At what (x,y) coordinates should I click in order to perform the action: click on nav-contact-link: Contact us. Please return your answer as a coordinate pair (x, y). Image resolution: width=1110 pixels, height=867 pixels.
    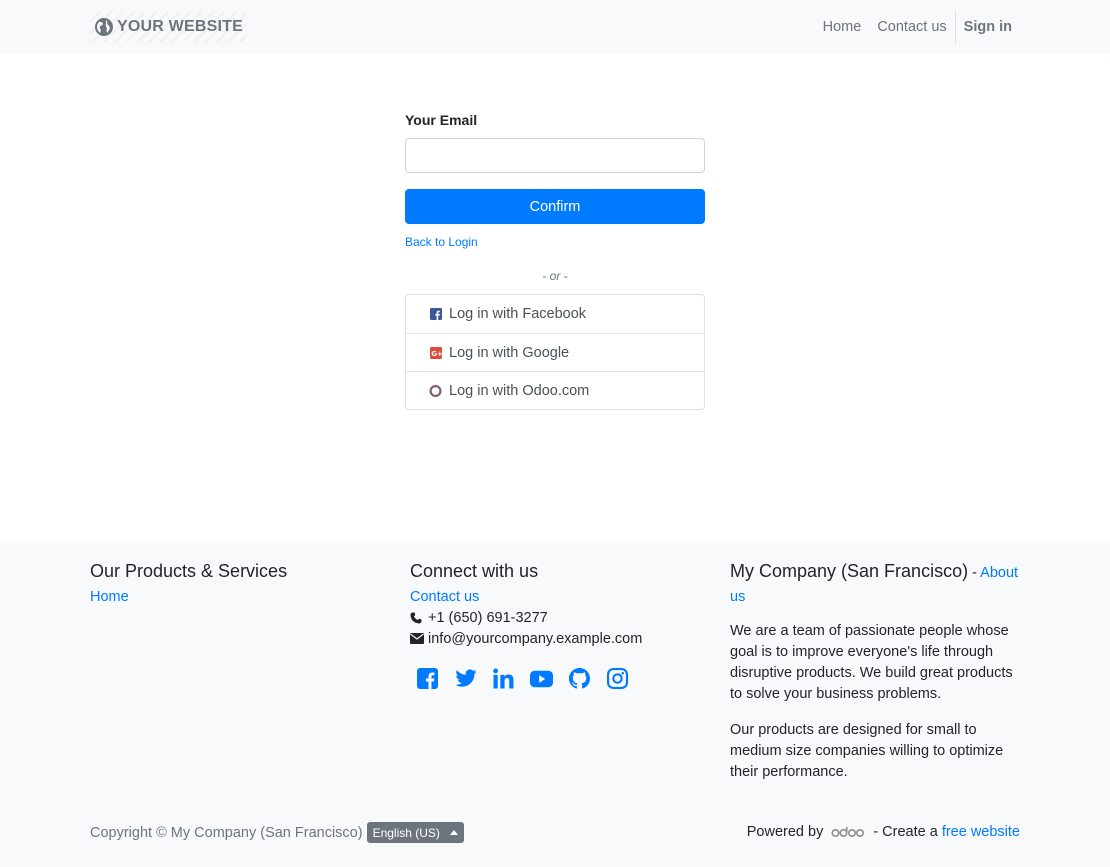
    Looking at the image, I should click on (911, 27).